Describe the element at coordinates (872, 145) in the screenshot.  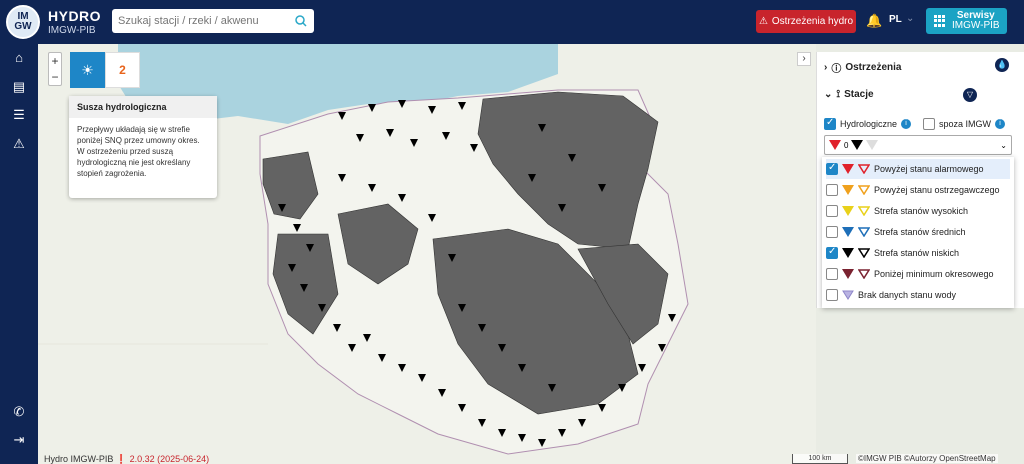
I see `nodata-triangle-icon` at that location.